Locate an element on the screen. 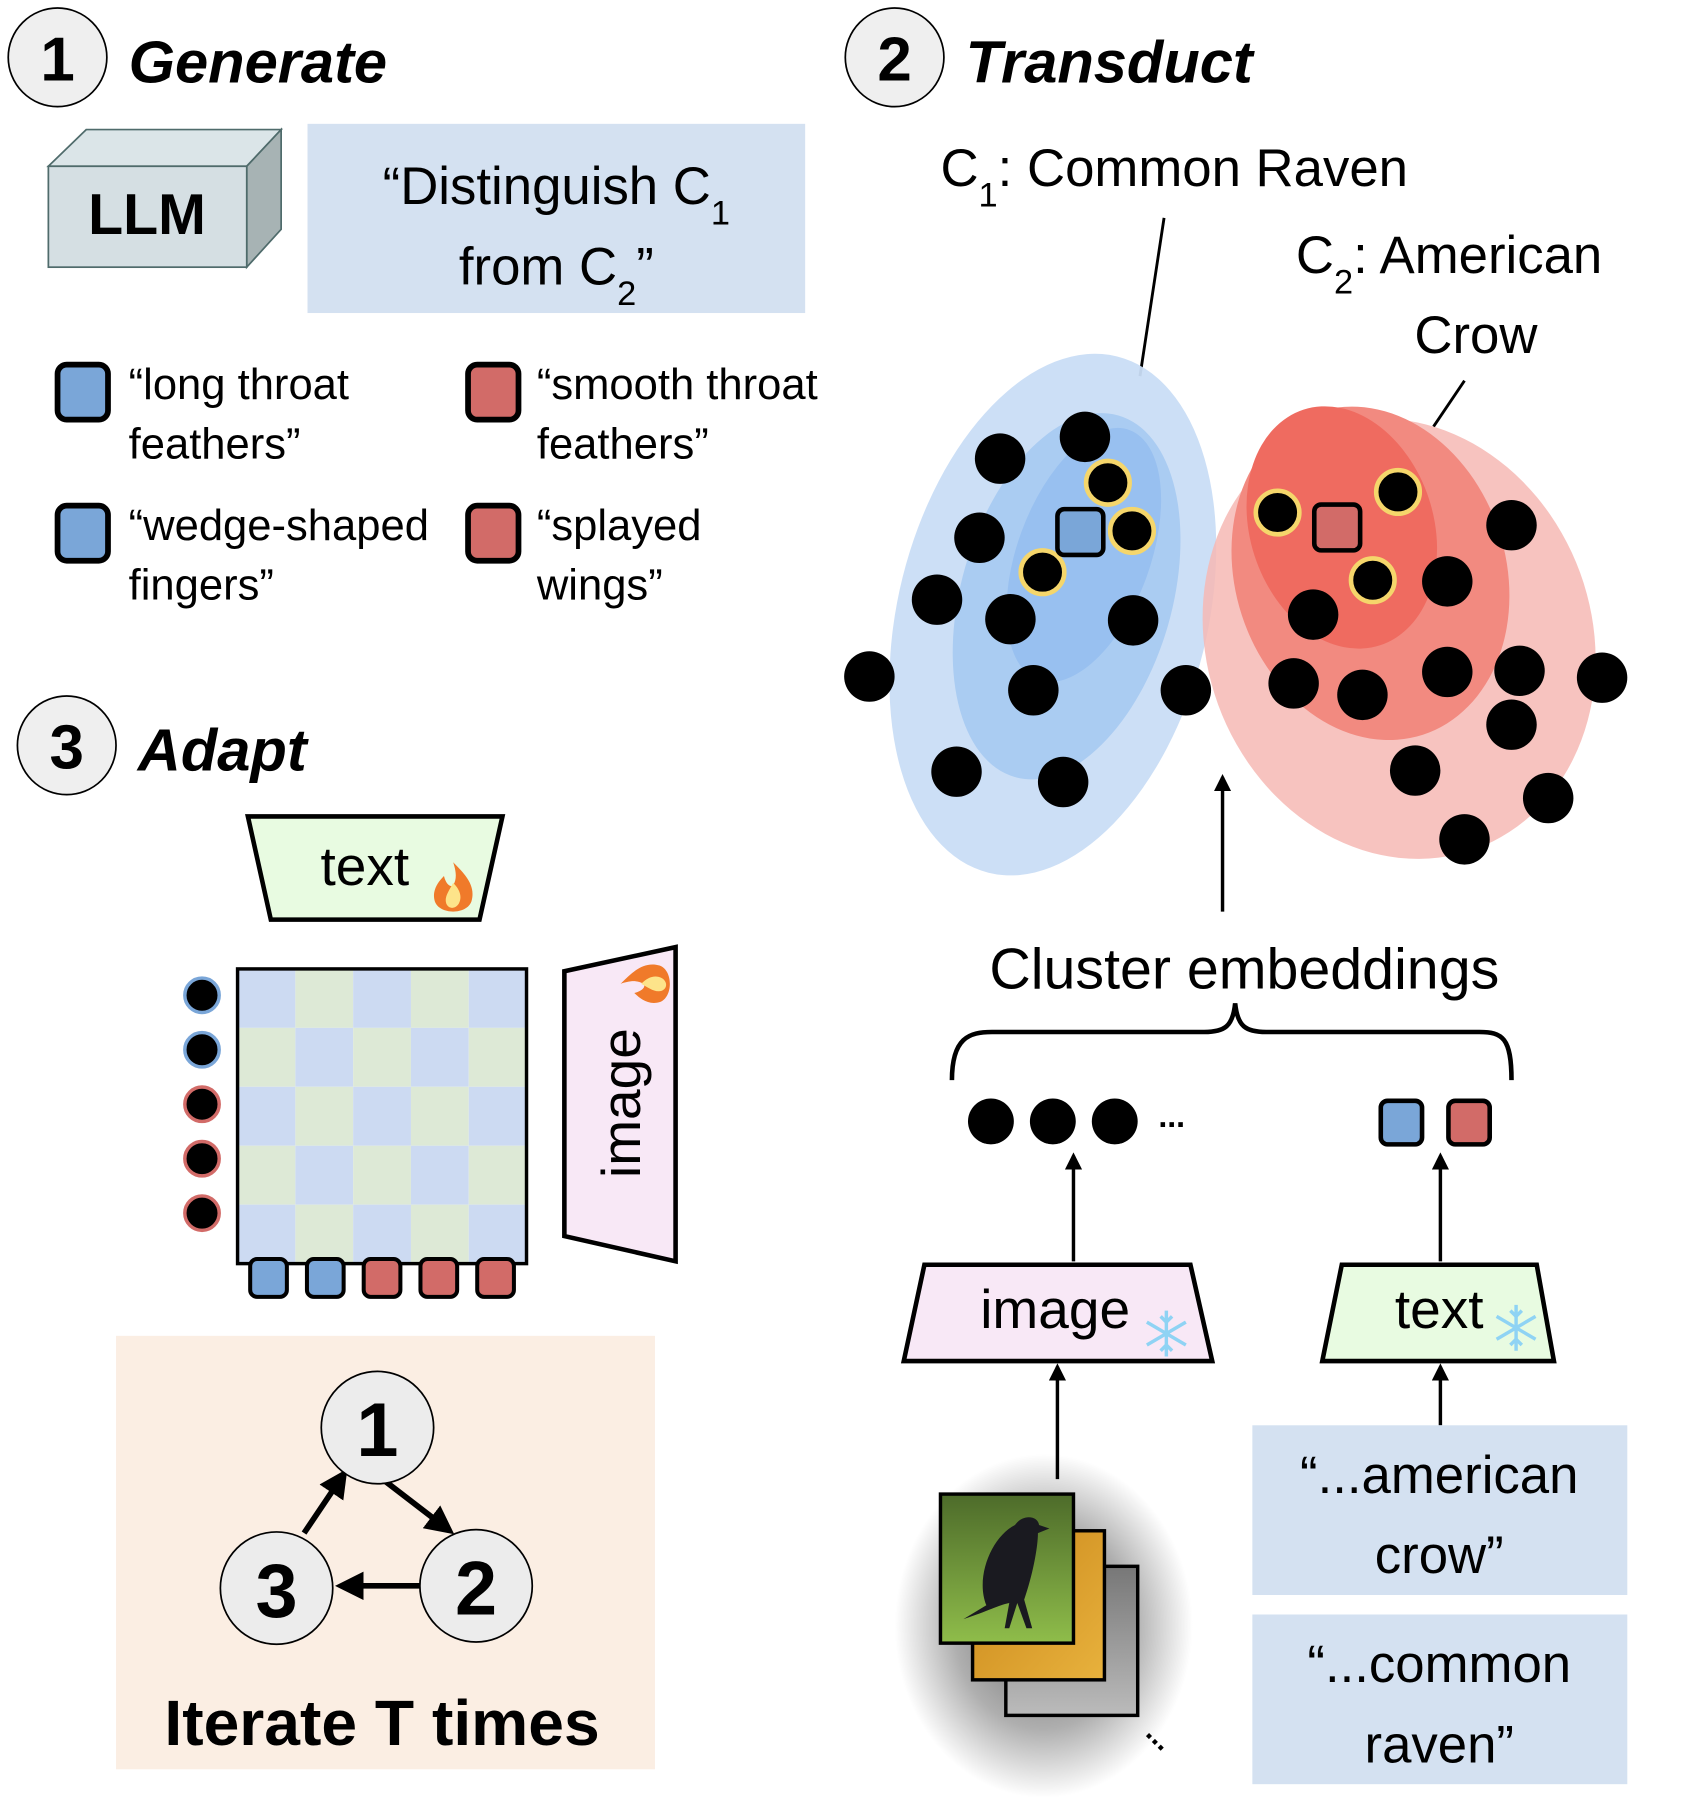  attribute-item: “wedge-shaped fingers” is located at coordinates (241, 556).